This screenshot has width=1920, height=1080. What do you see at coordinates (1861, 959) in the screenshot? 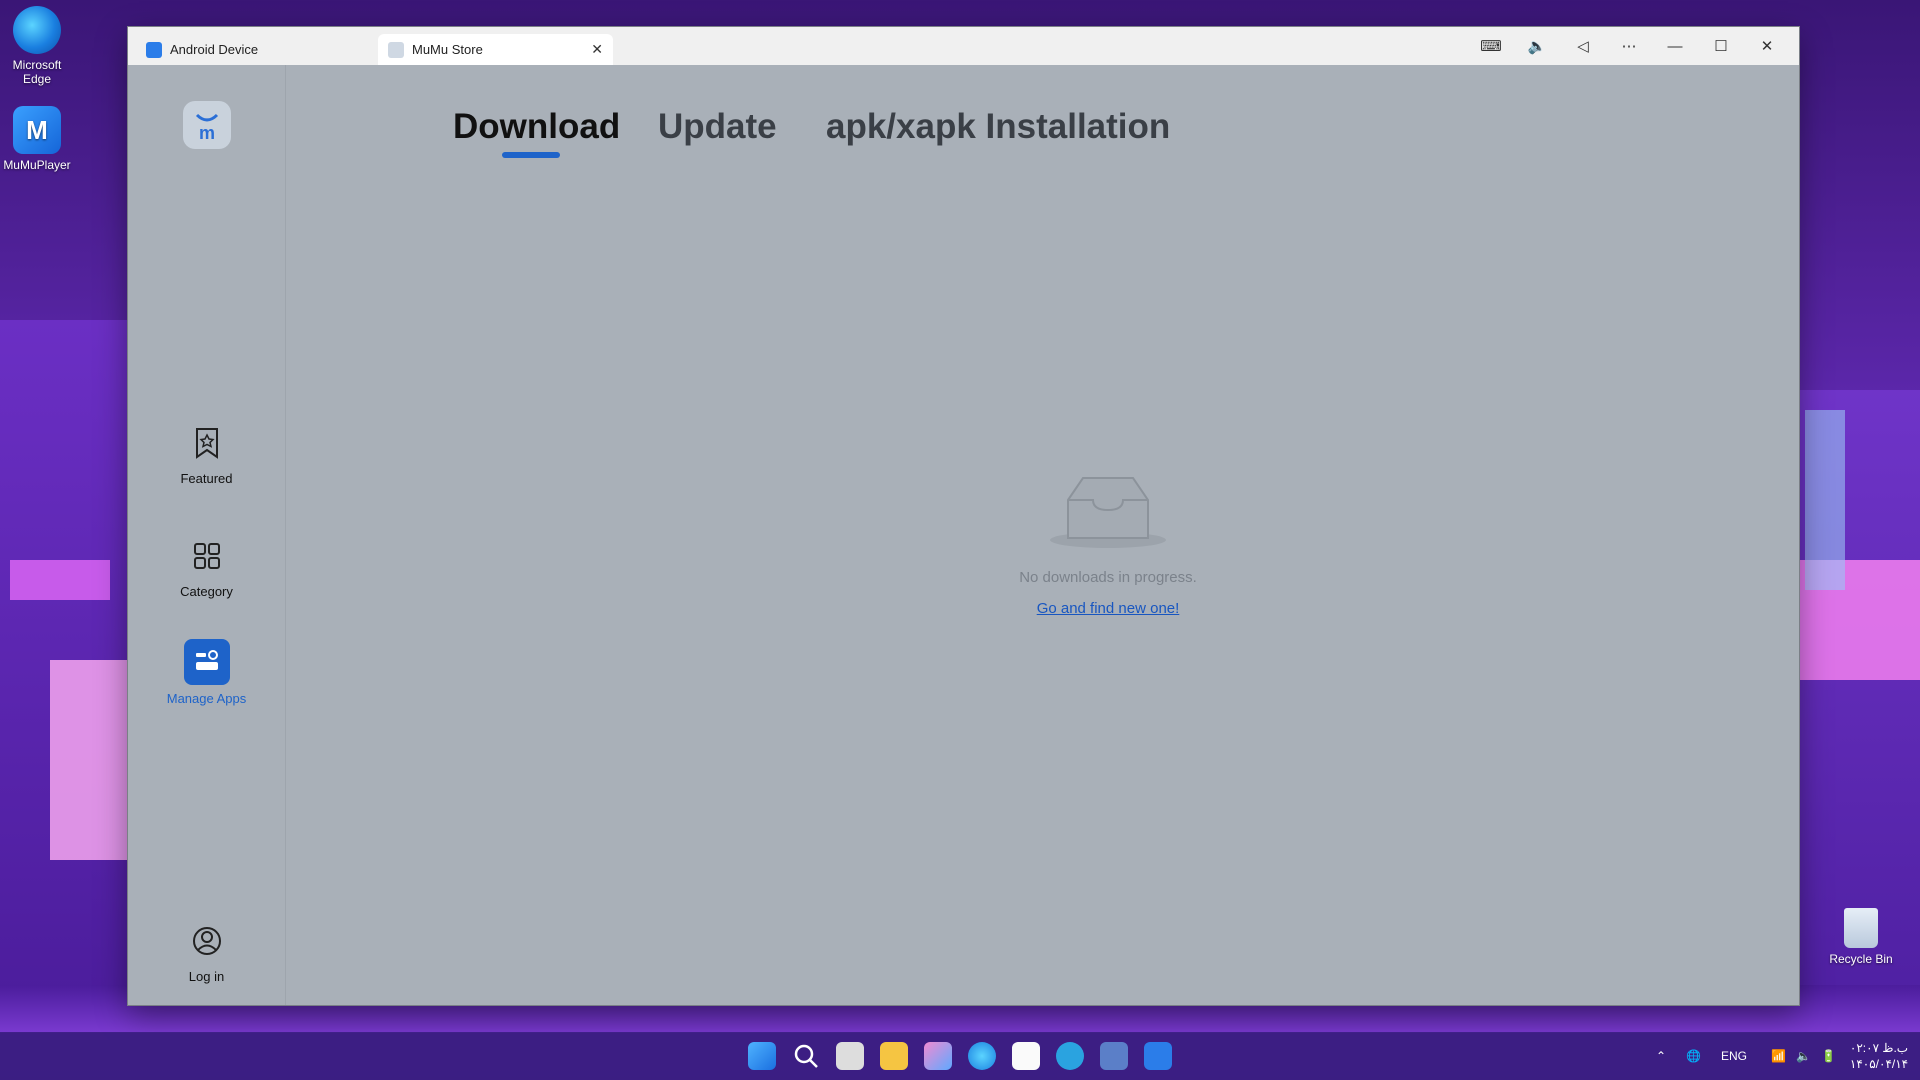
I see `recycle-bin-label: Recycle Bin` at bounding box center [1861, 959].